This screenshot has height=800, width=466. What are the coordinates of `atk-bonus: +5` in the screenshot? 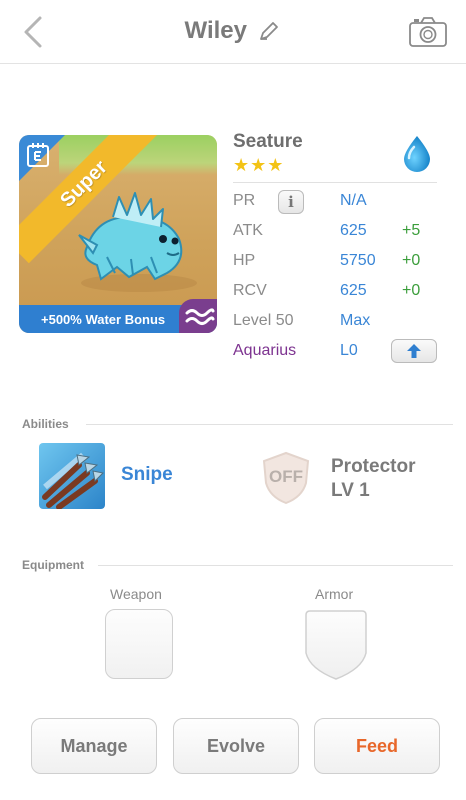 It's located at (411, 230).